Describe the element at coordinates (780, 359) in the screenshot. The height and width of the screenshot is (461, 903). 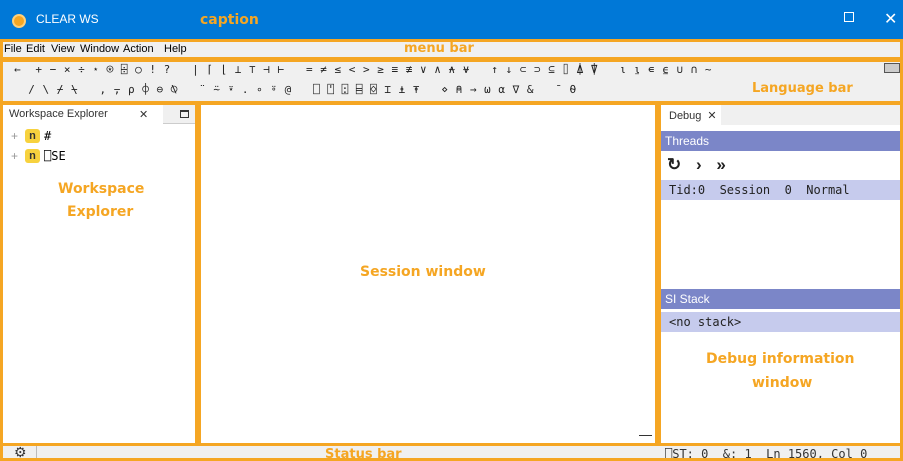
I see `debug-annotation-1: Debug information` at that location.